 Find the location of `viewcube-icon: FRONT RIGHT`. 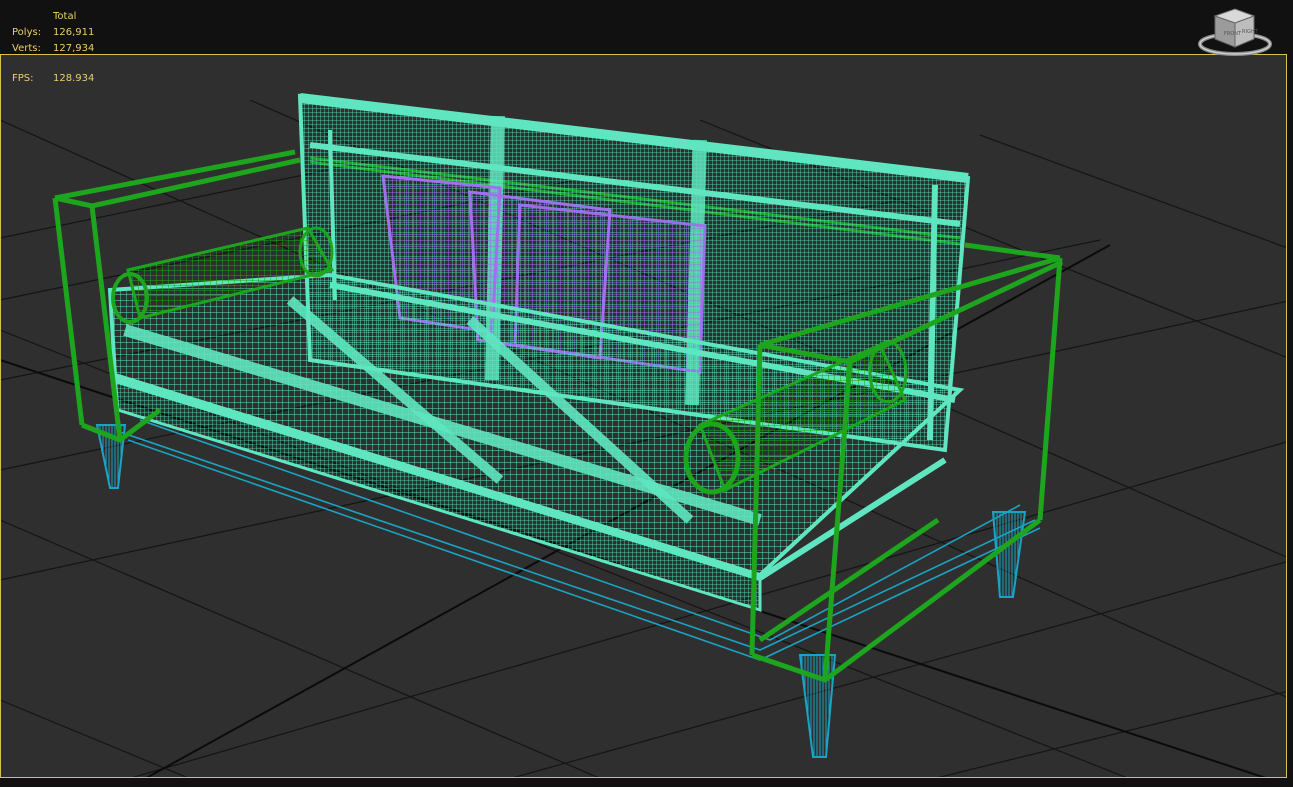

viewcube-icon: FRONT RIGHT is located at coordinates (1235, 32).